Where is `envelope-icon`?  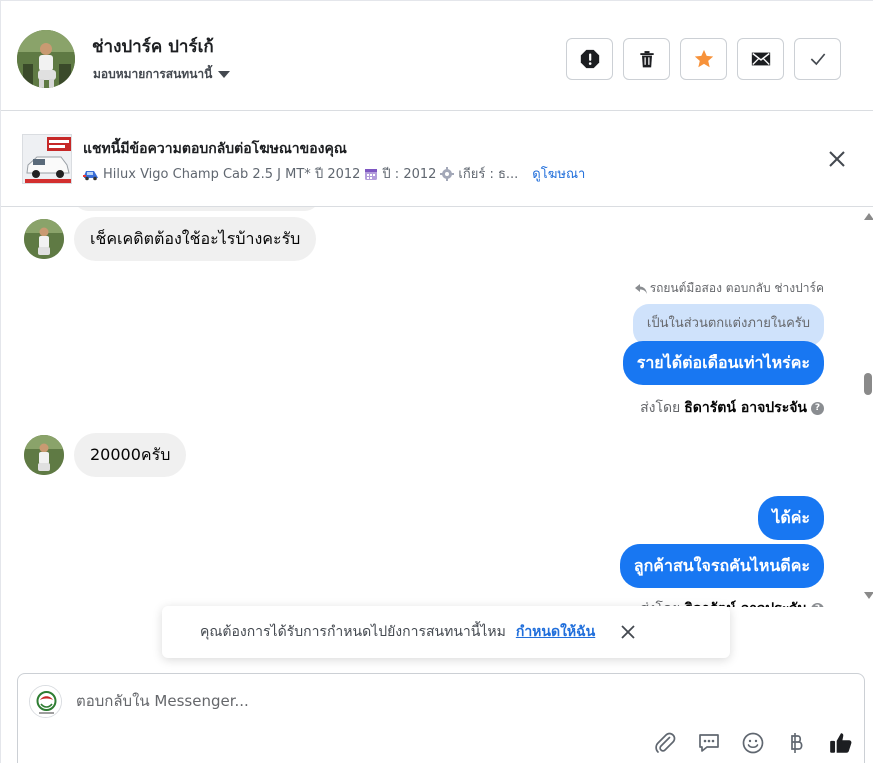
envelope-icon is located at coordinates (760, 59).